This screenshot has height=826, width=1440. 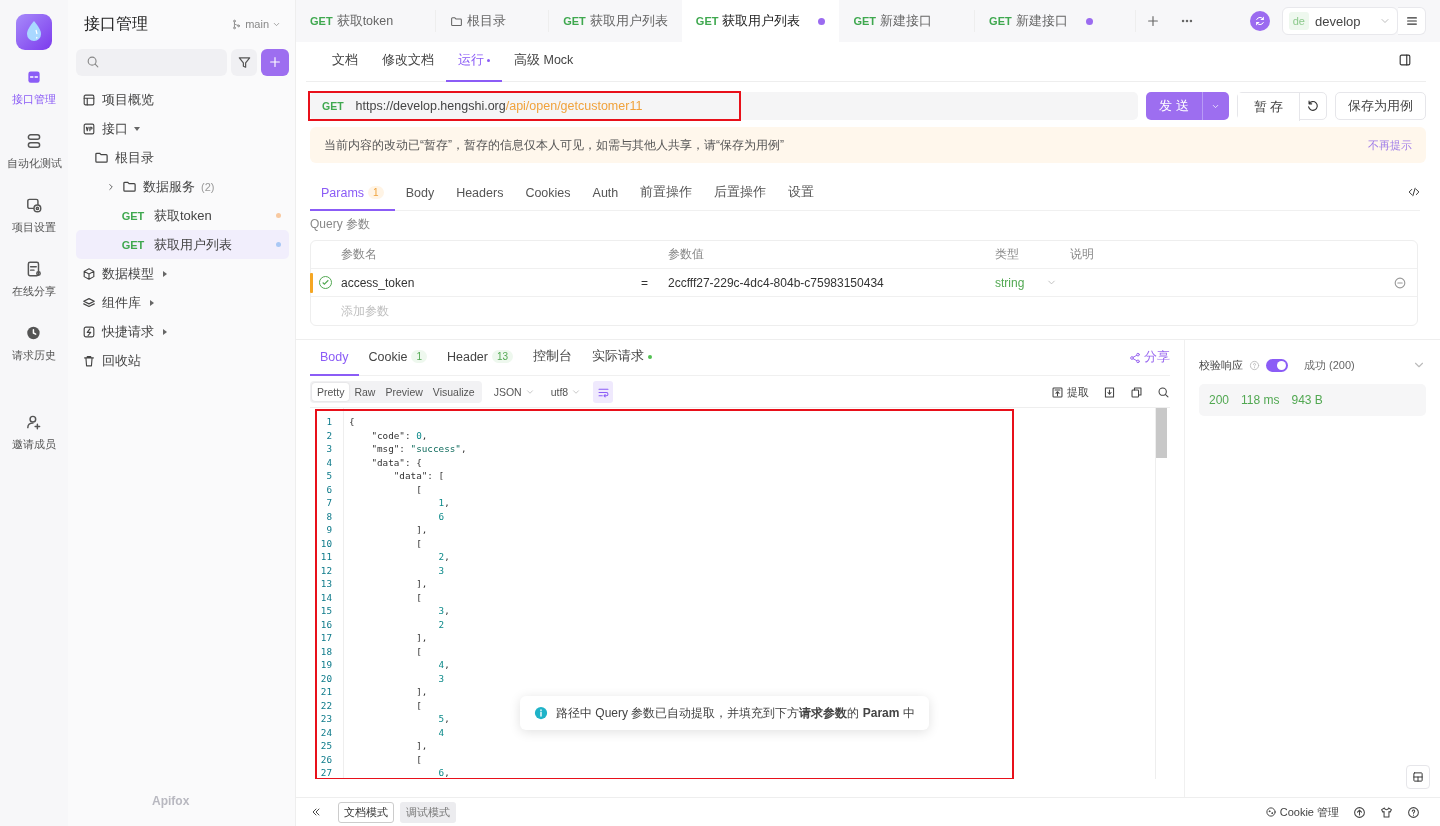 I want to click on mode-tab: 文档模式, so click(x=366, y=812).